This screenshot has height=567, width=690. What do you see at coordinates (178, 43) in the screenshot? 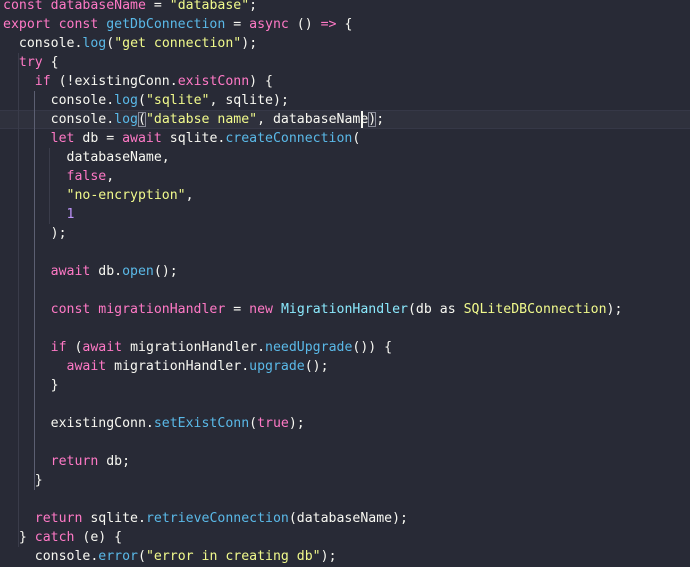
I see `code-token: "get connection"` at bounding box center [178, 43].